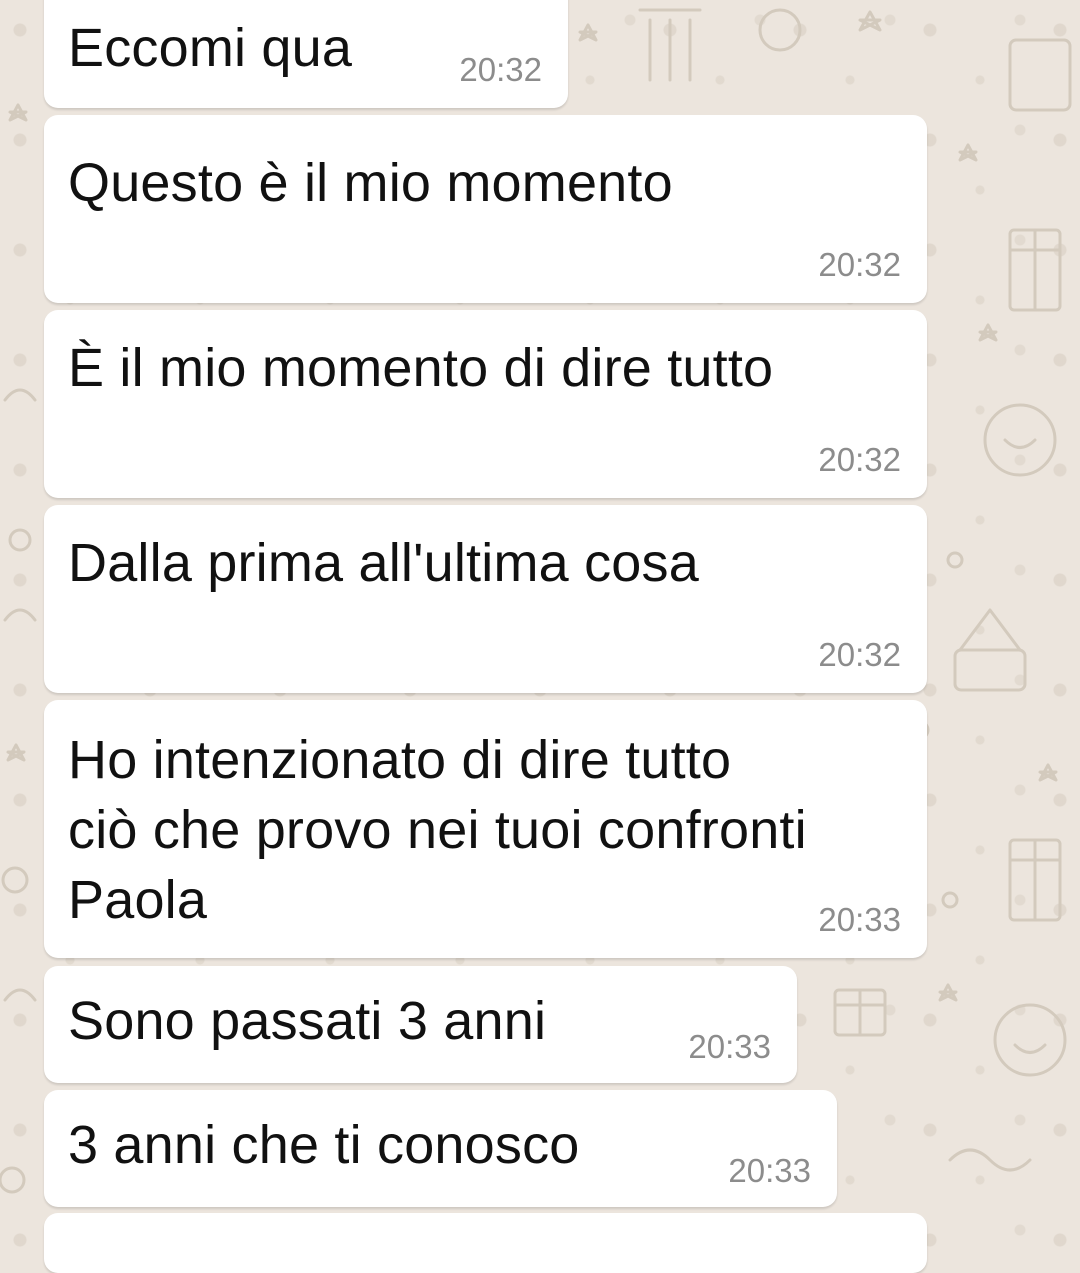 The width and height of the screenshot is (1080, 1273). What do you see at coordinates (324, 1145) in the screenshot?
I see `message-text: 3 anni che ti conosco` at bounding box center [324, 1145].